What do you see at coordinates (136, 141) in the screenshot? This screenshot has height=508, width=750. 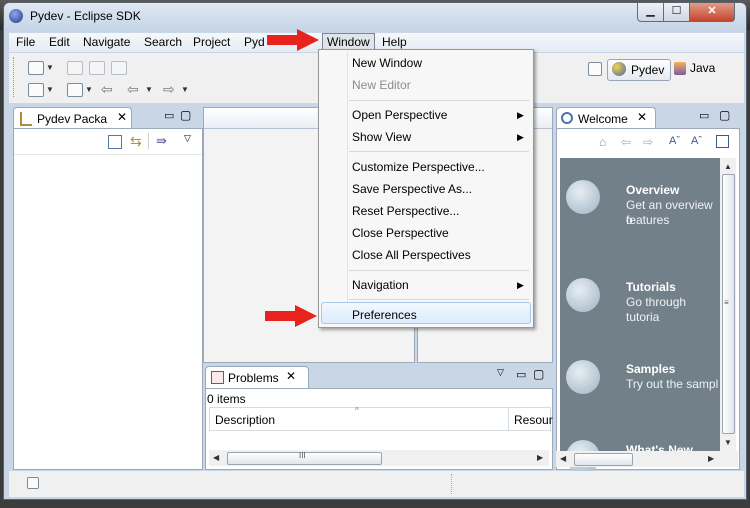 I see `link-with-editor-icon: ⇆` at bounding box center [136, 141].